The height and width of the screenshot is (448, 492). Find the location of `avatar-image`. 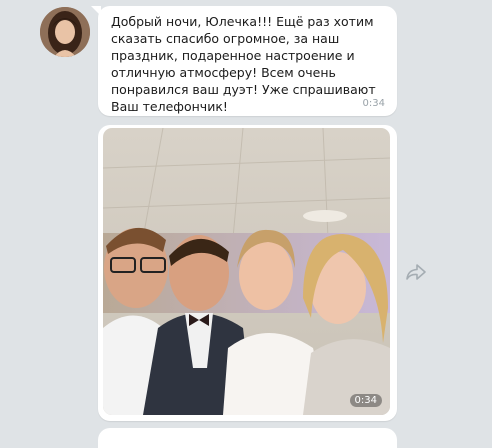

avatar-image is located at coordinates (65, 32).